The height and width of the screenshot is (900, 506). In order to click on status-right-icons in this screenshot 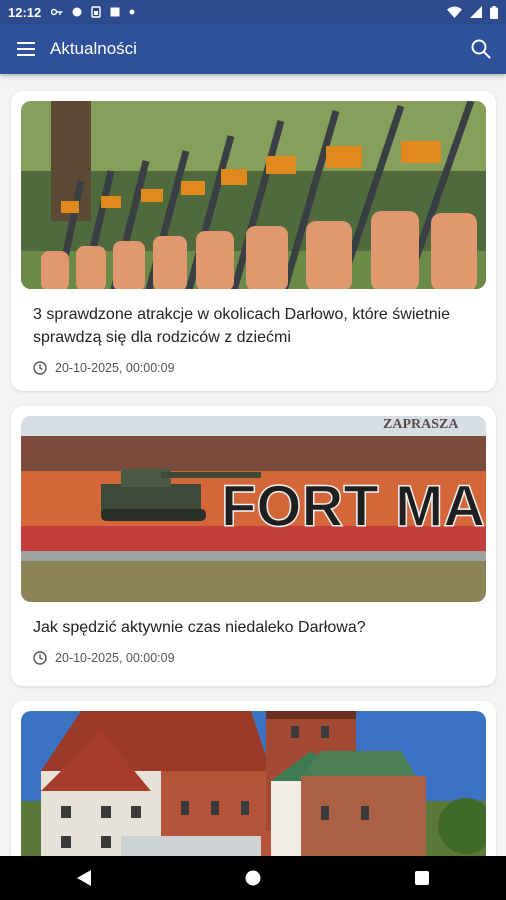, I will do `click(472, 12)`.